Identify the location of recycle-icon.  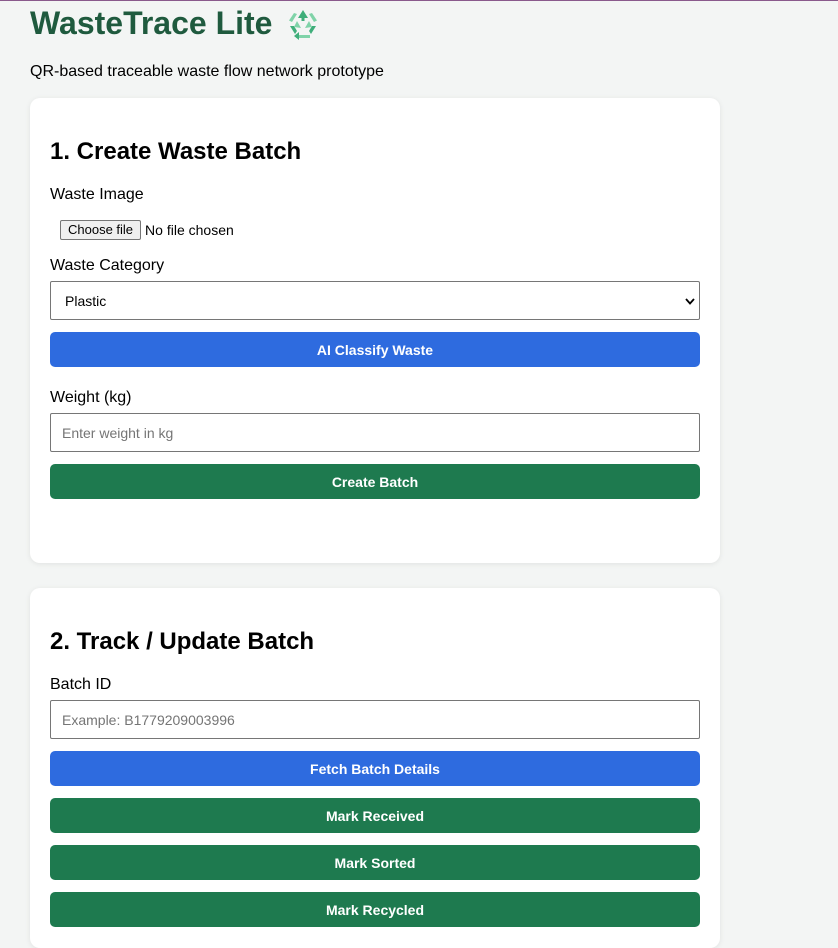
(303, 24).